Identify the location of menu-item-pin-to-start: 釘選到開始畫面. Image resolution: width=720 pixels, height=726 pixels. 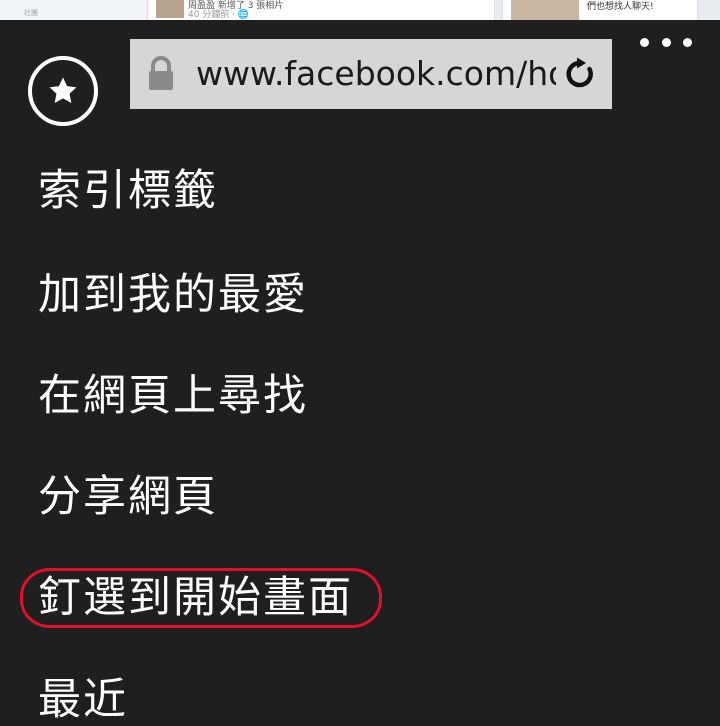
(195, 598).